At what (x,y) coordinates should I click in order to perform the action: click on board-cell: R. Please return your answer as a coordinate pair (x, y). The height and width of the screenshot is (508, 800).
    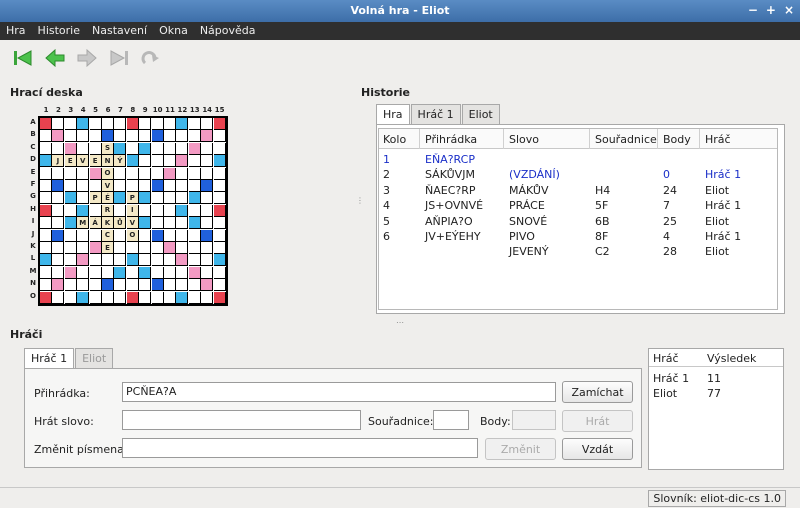
    Looking at the image, I should click on (108, 210).